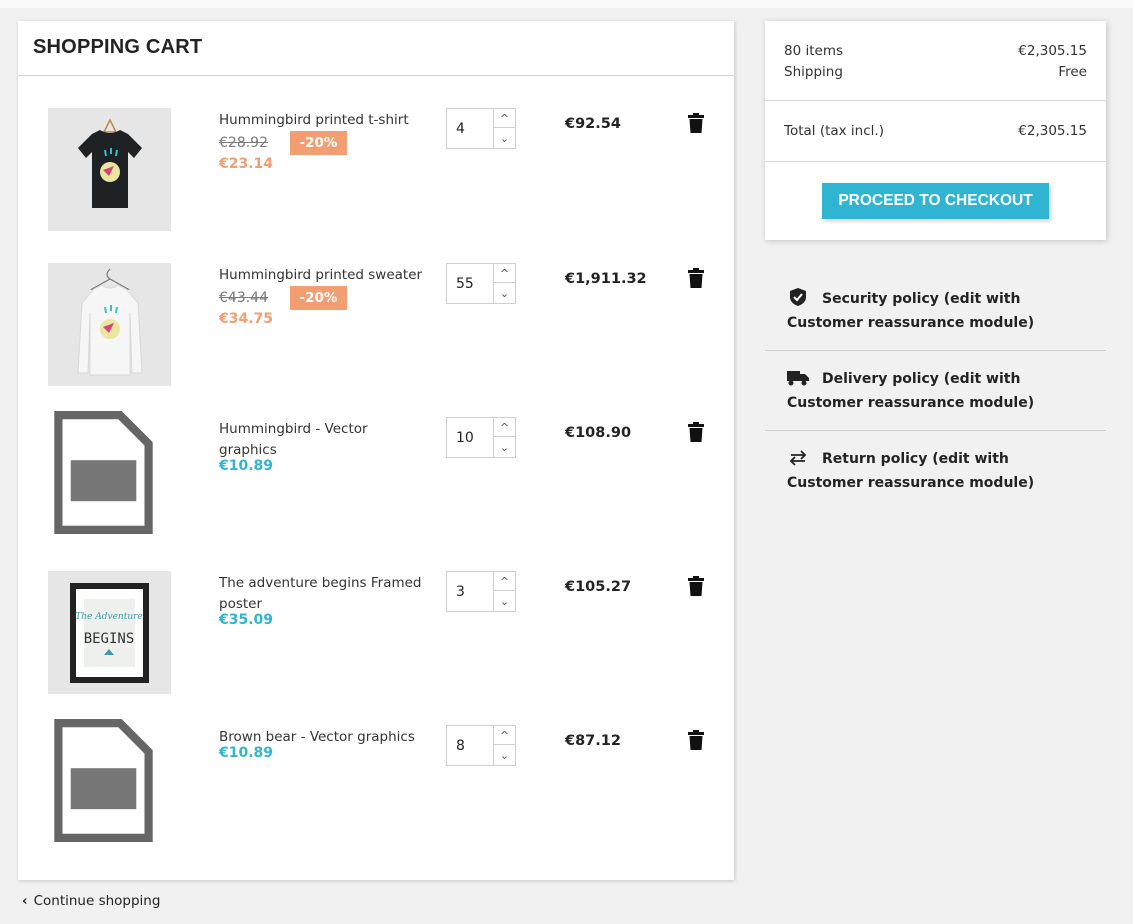 The width and height of the screenshot is (1133, 924). I want to click on items-count-row: 80 items €2,305.15, so click(935, 51).